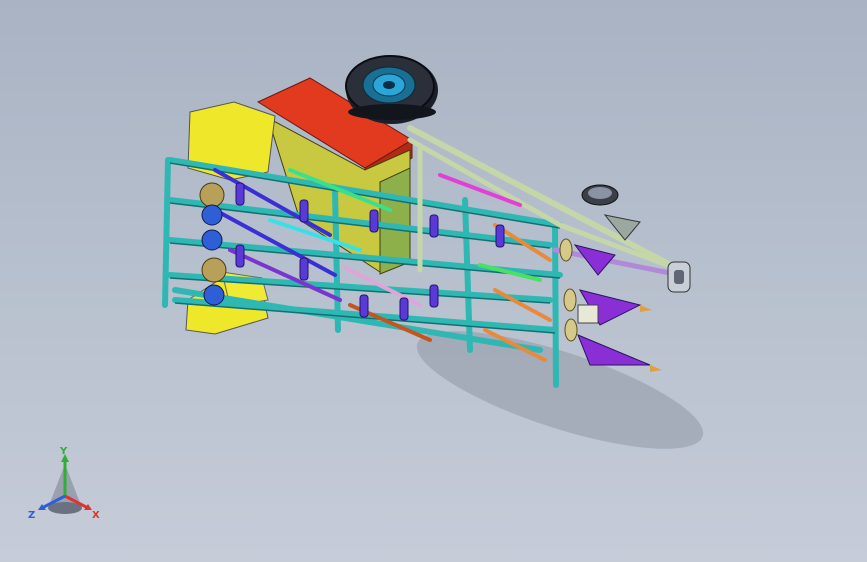  I want to click on orientation-triad: Y X Z, so click(65, 486).